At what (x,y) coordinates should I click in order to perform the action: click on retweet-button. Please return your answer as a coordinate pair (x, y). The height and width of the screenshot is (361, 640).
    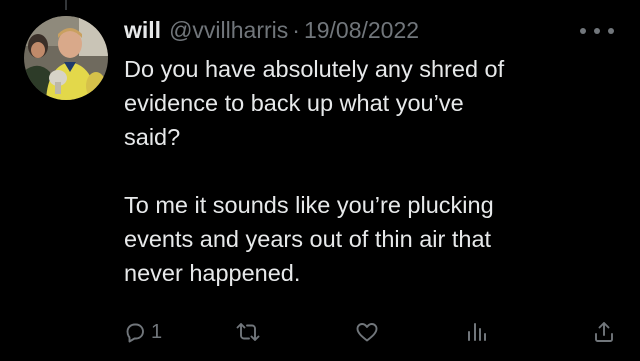
    Looking at the image, I should click on (248, 332).